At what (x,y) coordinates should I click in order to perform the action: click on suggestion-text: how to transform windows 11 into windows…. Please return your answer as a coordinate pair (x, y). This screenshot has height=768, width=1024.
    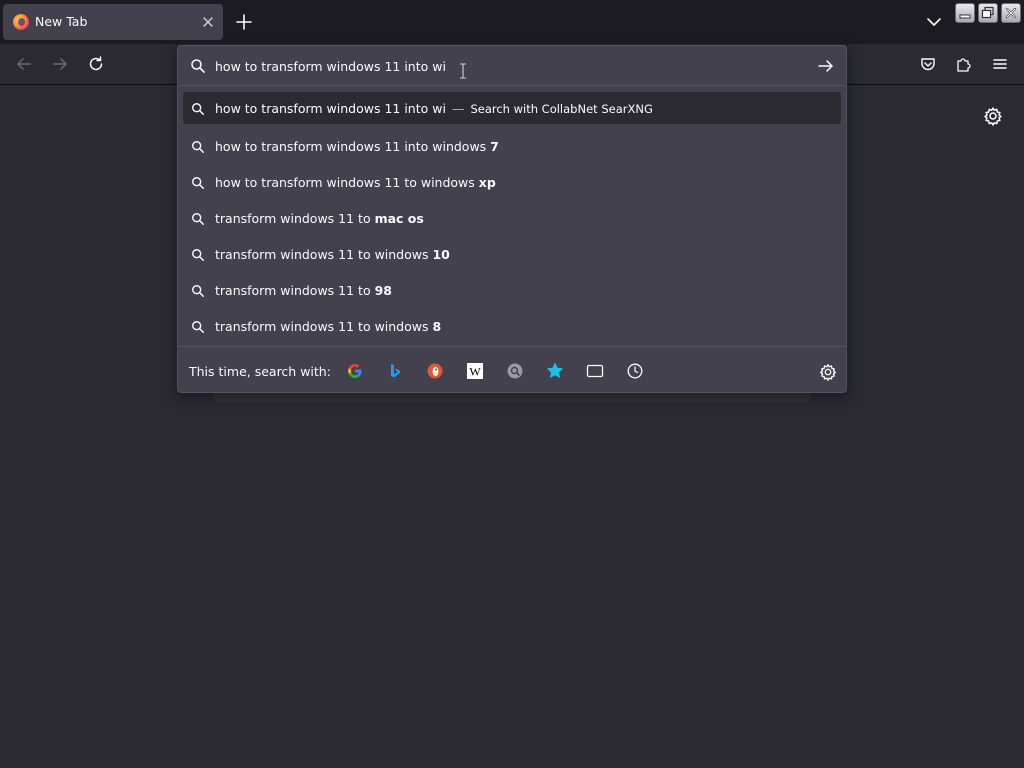
    Looking at the image, I should click on (357, 146).